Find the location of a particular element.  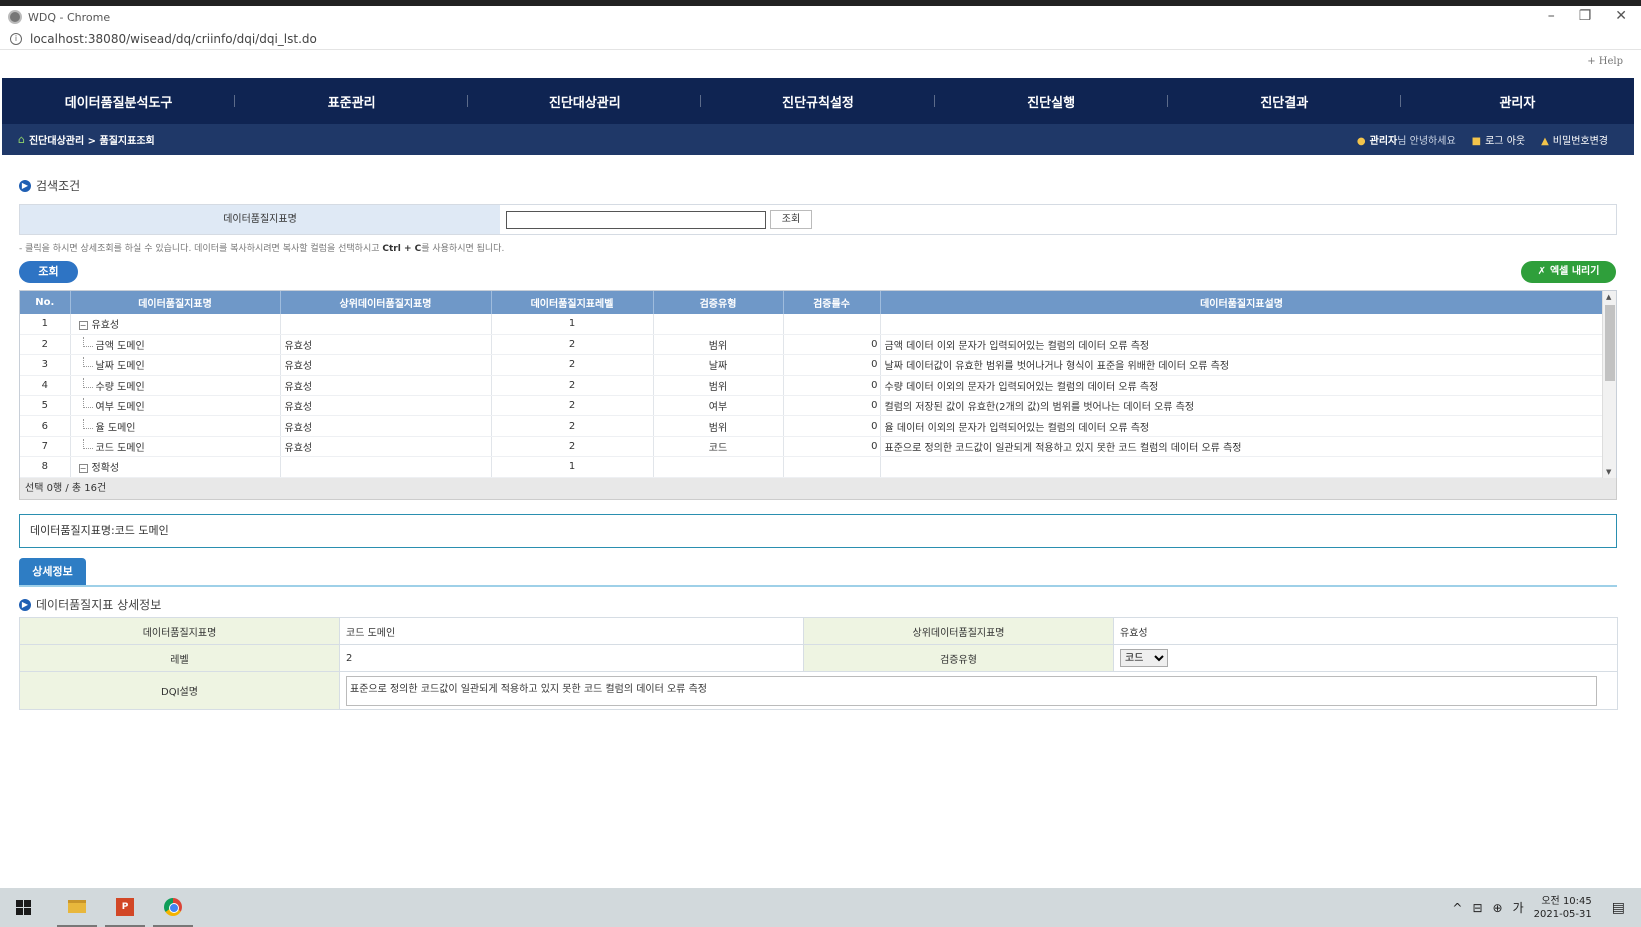

cell-desc: 수량 데이터 이외의 문자가 입력되어있는 컬럼의 데이터 오류 측정 is located at coordinates (1242, 386).